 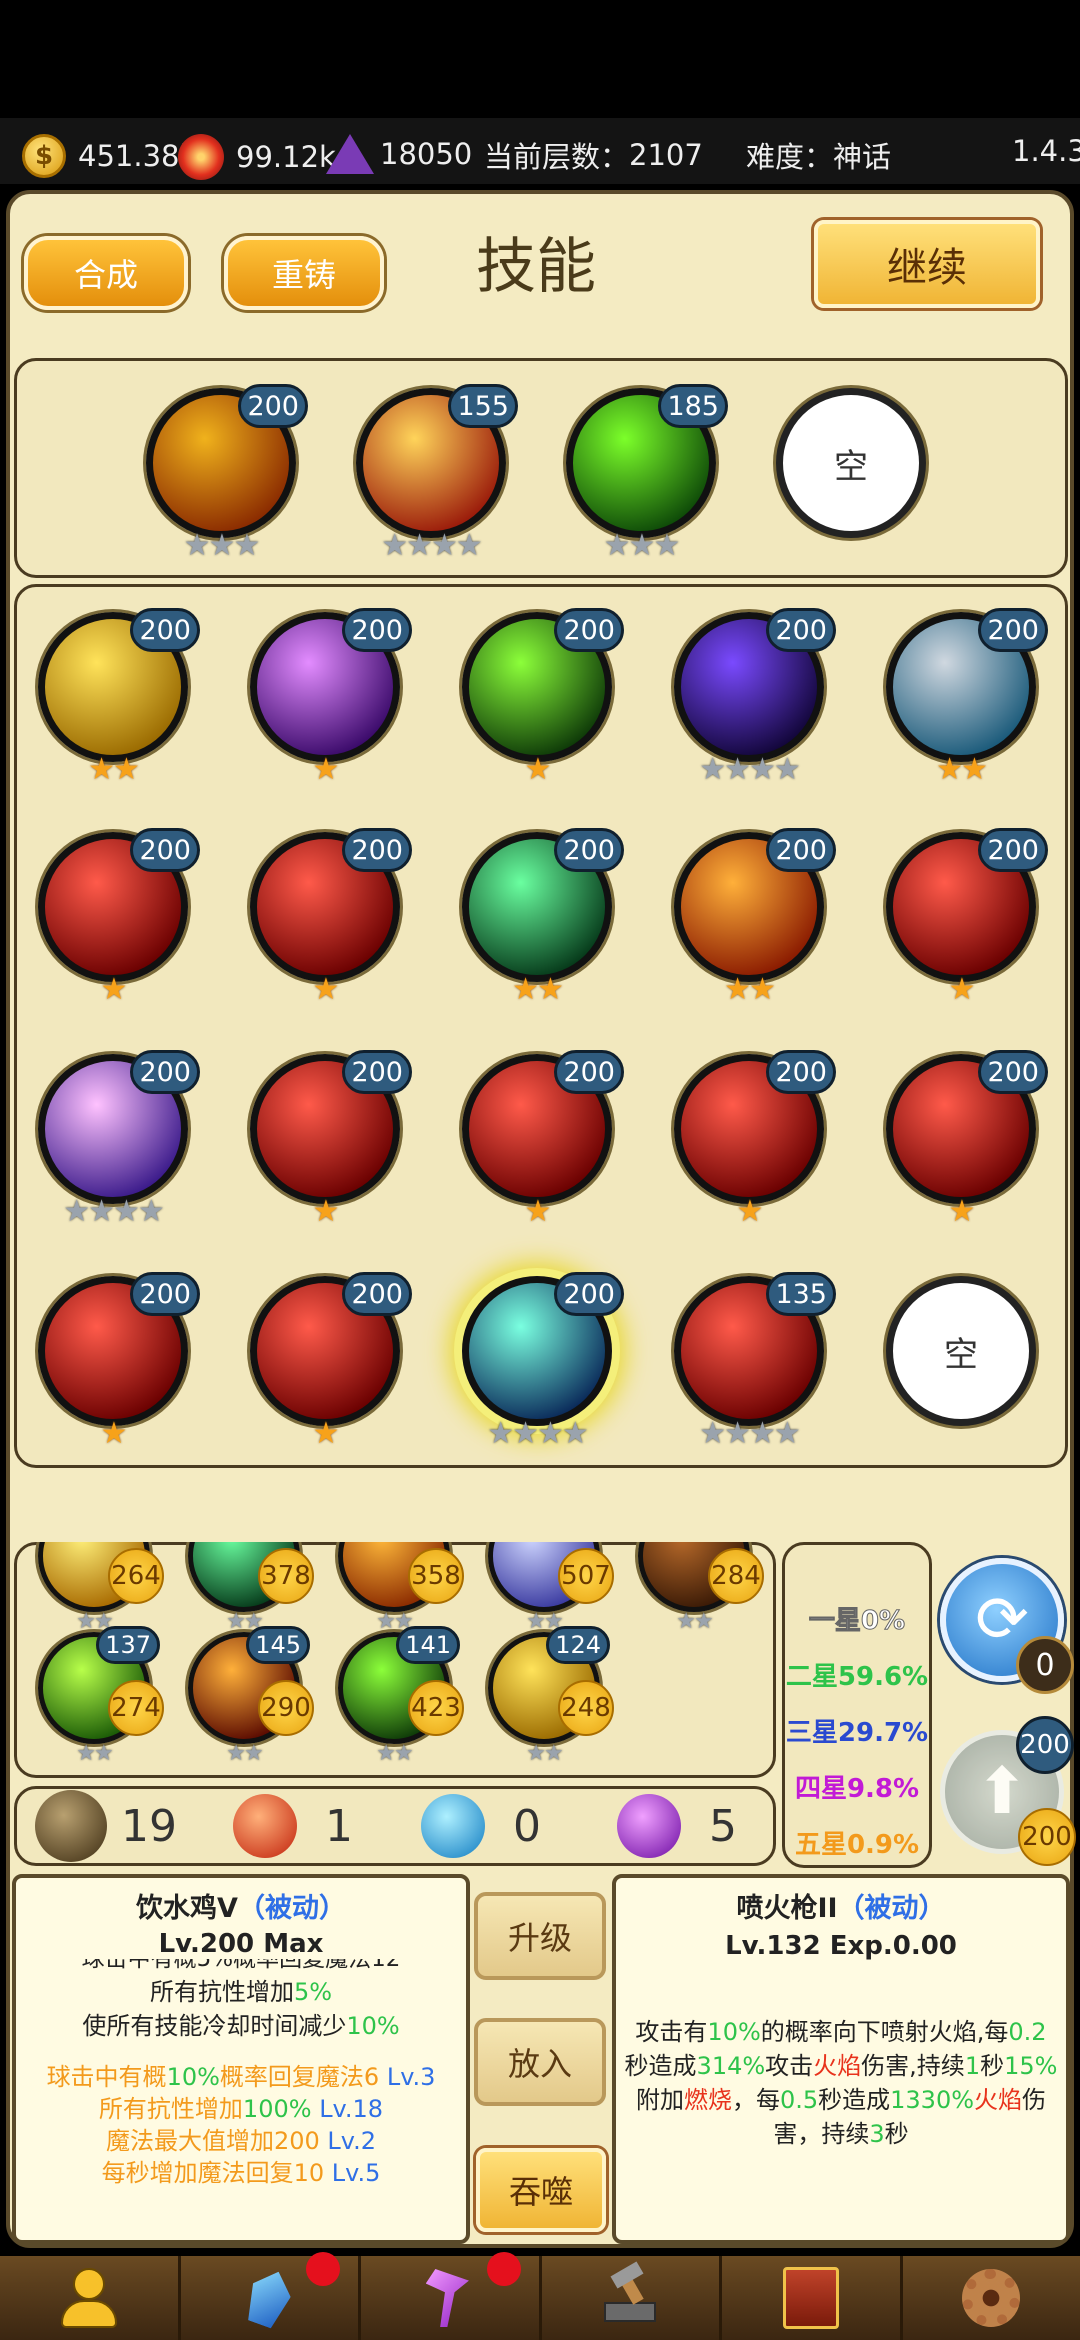 What do you see at coordinates (296, 2141) in the screenshot?
I see `affix-3-value: 200` at bounding box center [296, 2141].